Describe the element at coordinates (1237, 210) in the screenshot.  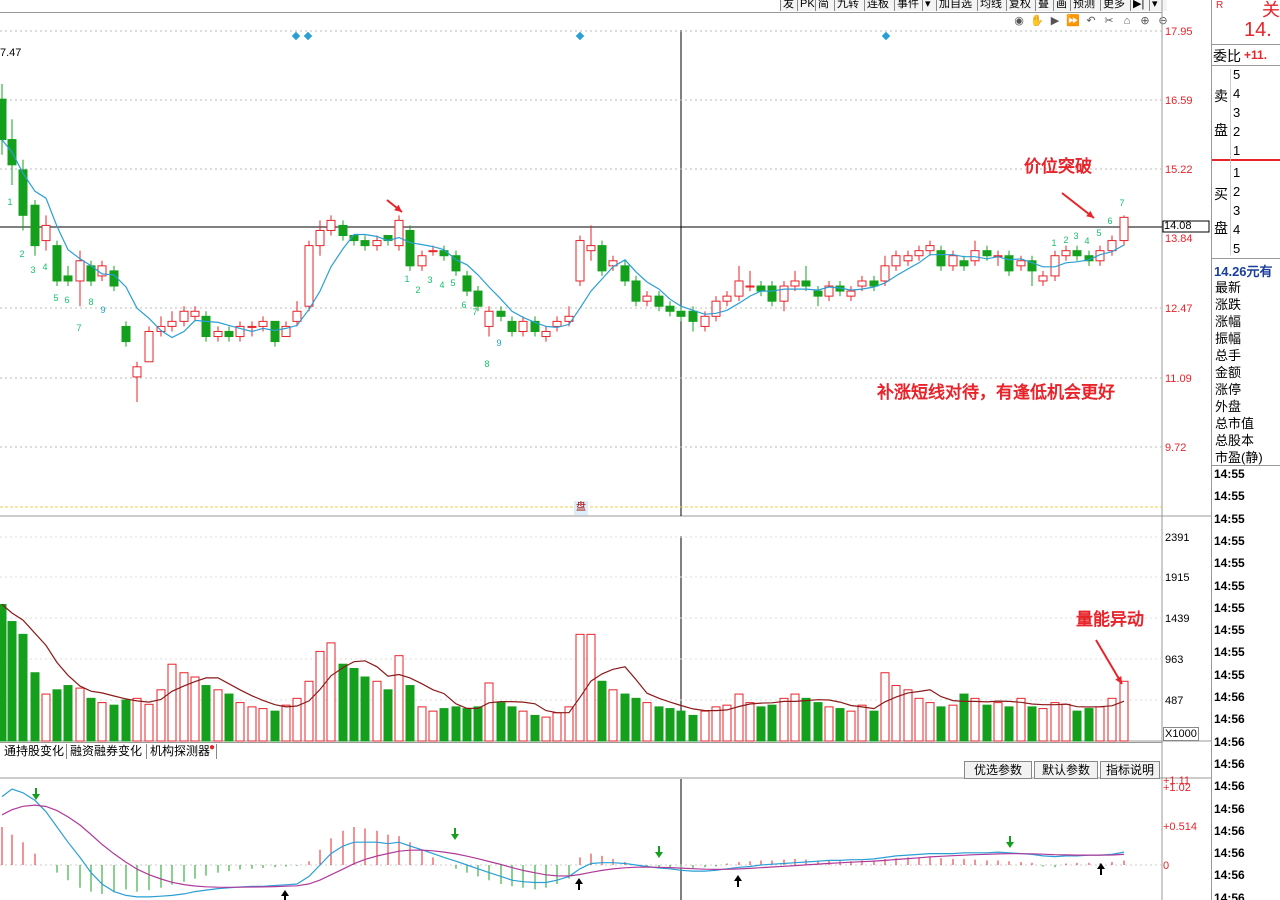
I see `buy-level: 3` at that location.